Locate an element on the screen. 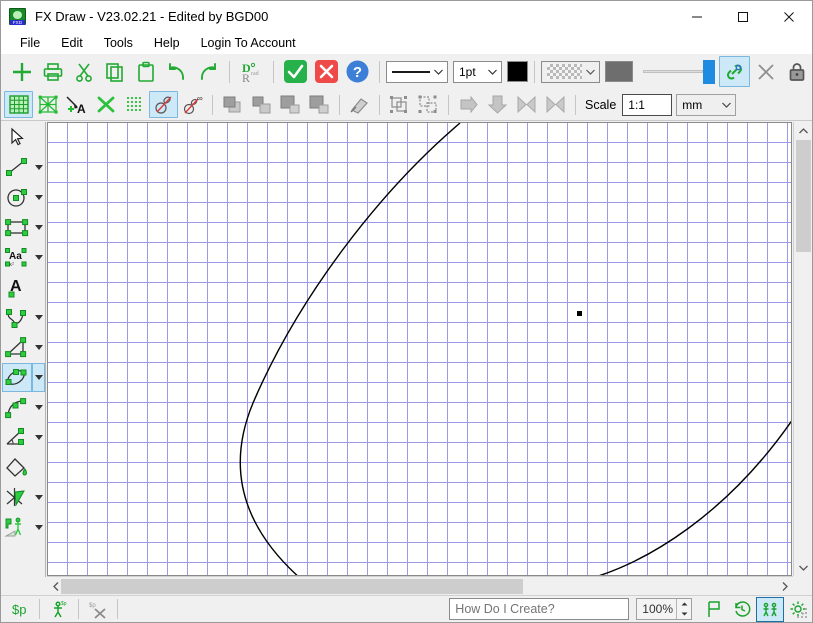 The height and width of the screenshot is (623, 813). construction-icon is located at coordinates (17, 497).